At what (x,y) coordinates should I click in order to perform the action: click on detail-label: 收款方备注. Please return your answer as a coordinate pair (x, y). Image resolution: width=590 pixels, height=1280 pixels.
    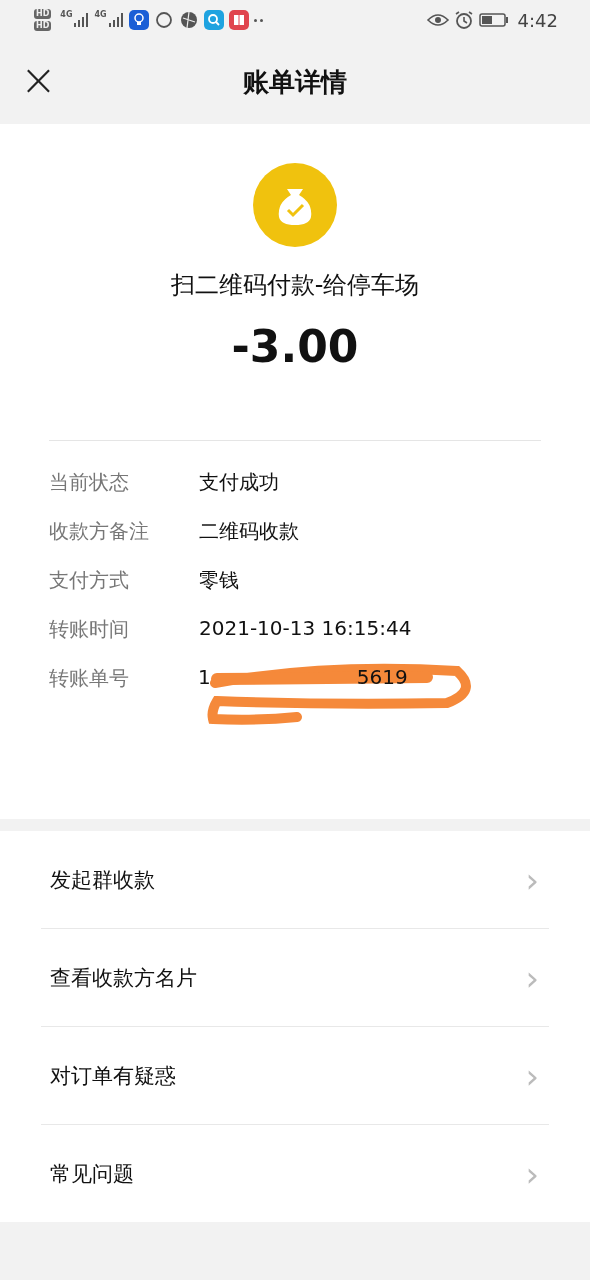
    Looking at the image, I should click on (99, 531).